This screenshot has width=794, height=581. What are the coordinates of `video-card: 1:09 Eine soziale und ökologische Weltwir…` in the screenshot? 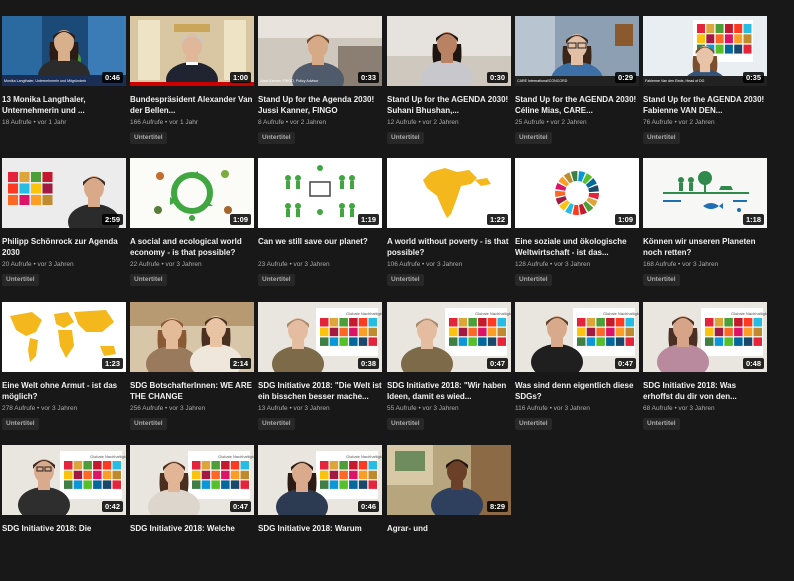 It's located at (577, 226).